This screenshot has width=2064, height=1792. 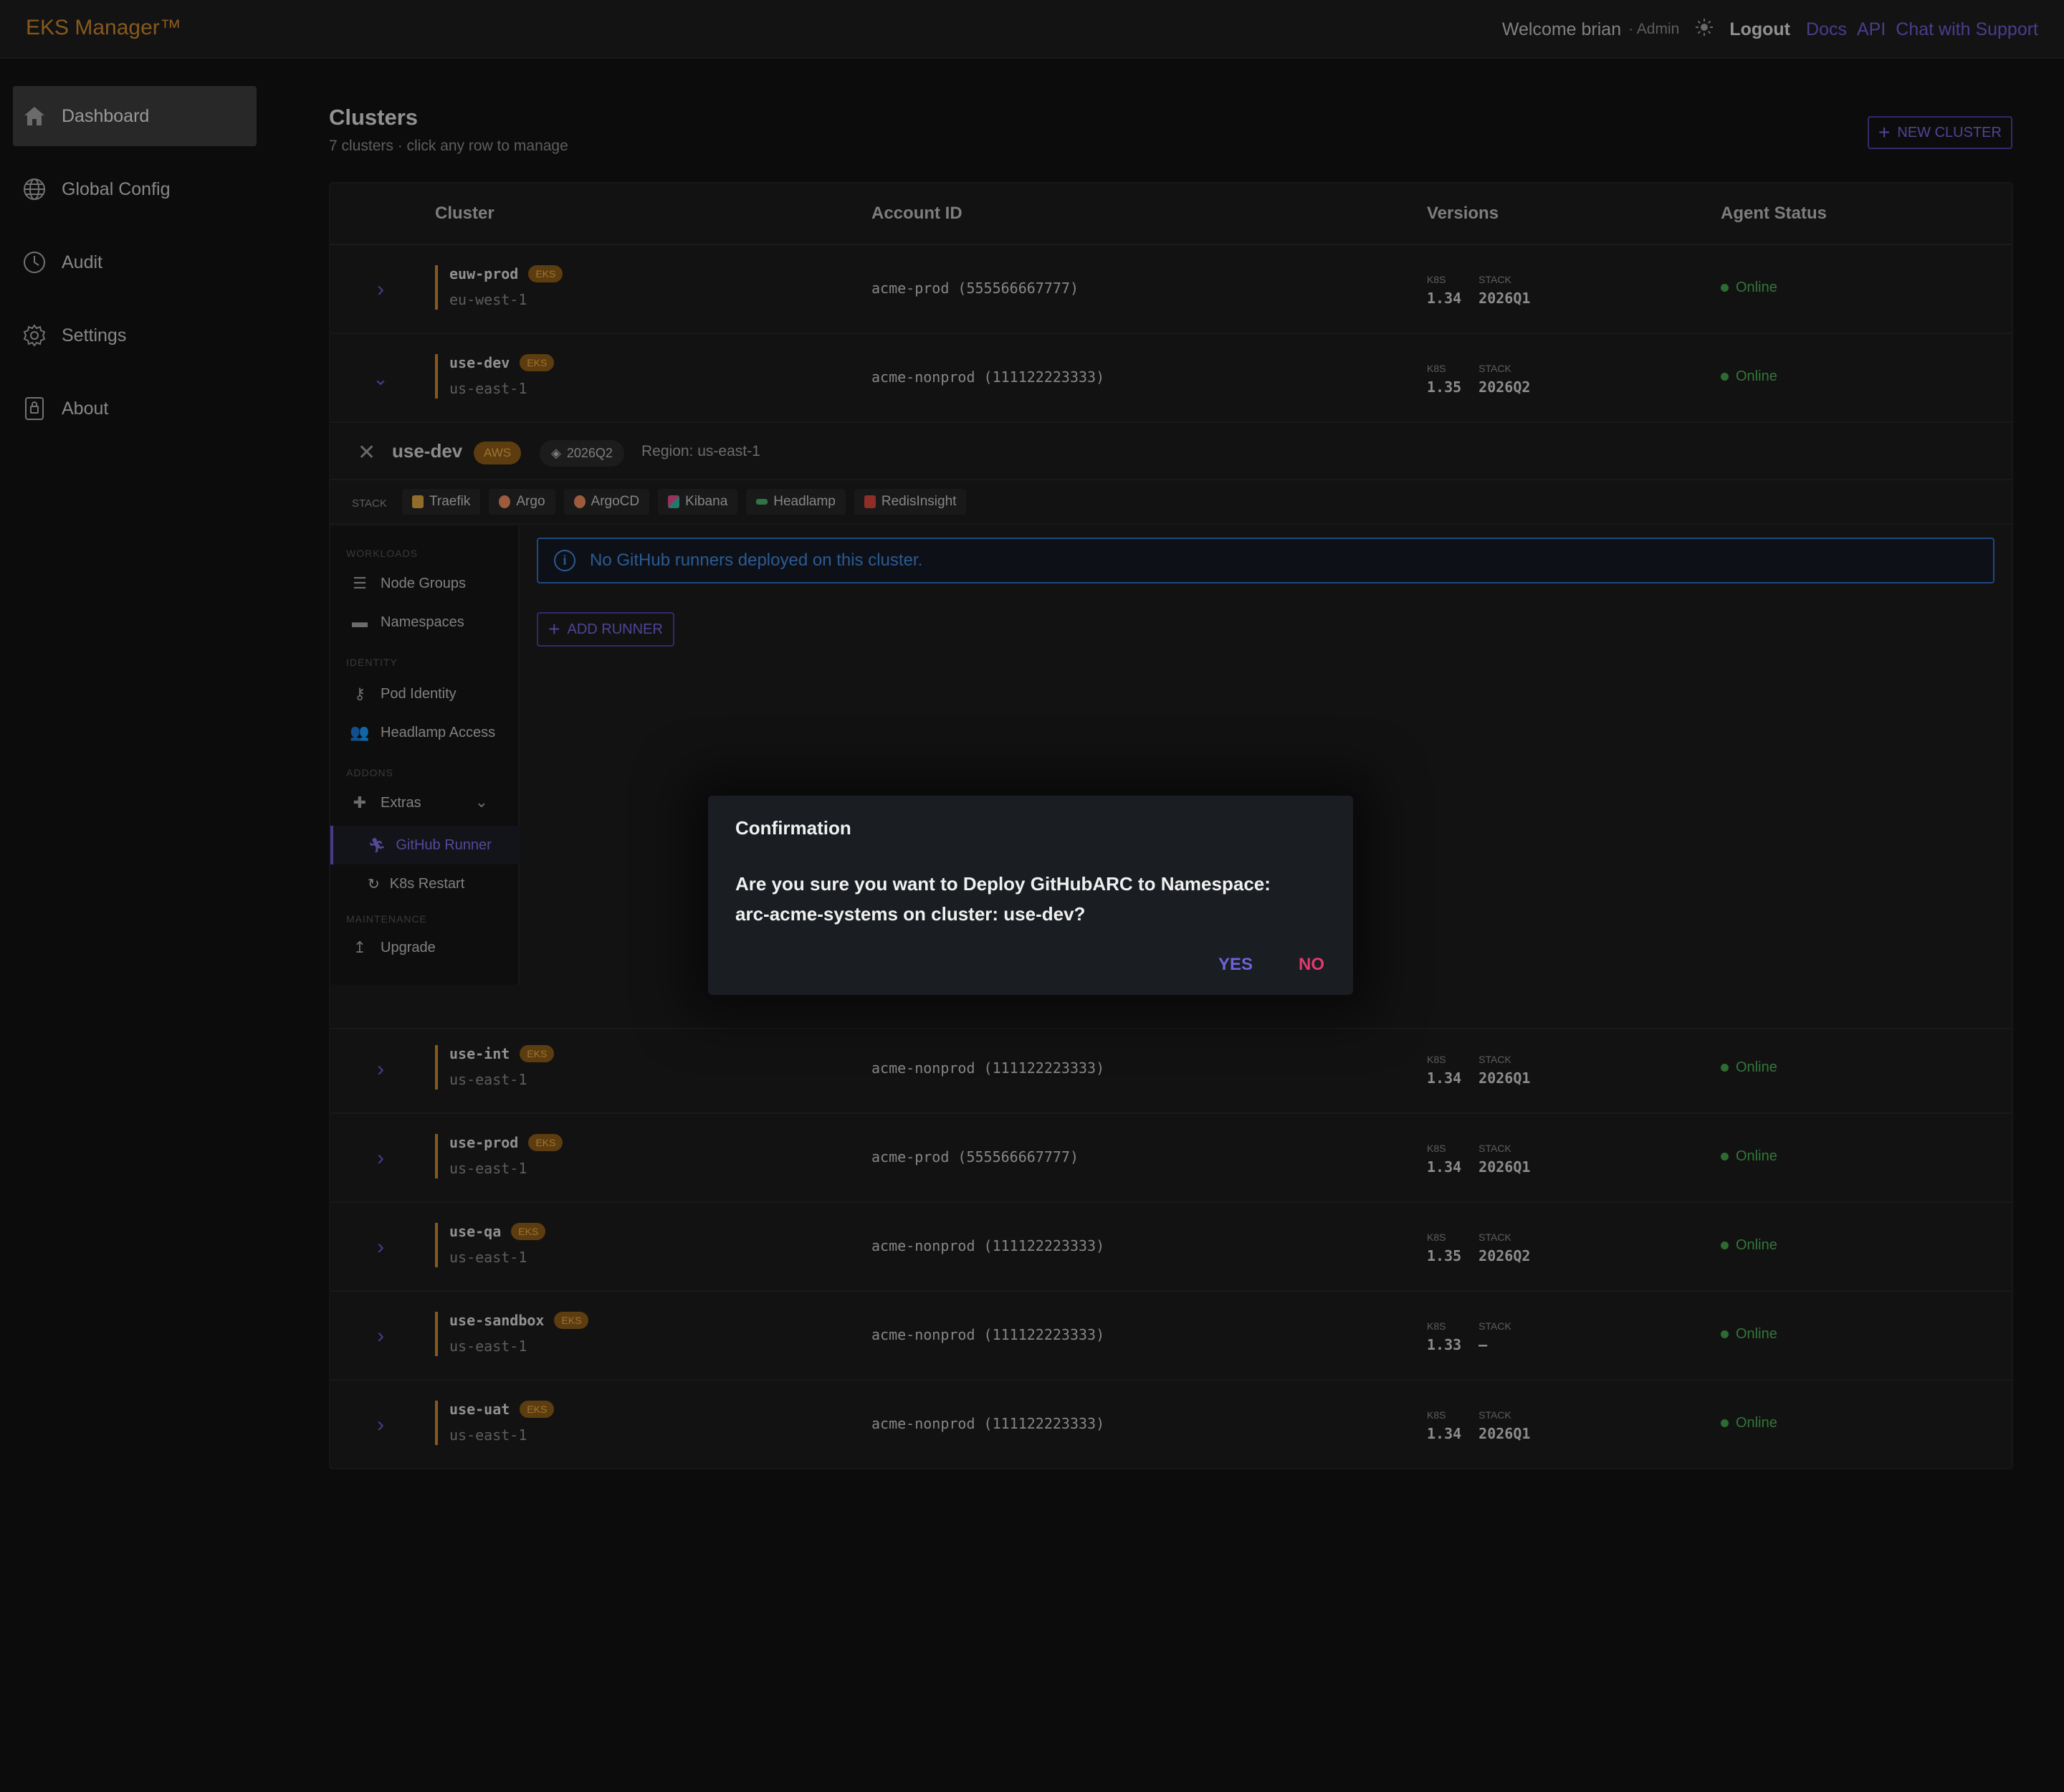 I want to click on confirm-no-button: NO, so click(x=1311, y=965).